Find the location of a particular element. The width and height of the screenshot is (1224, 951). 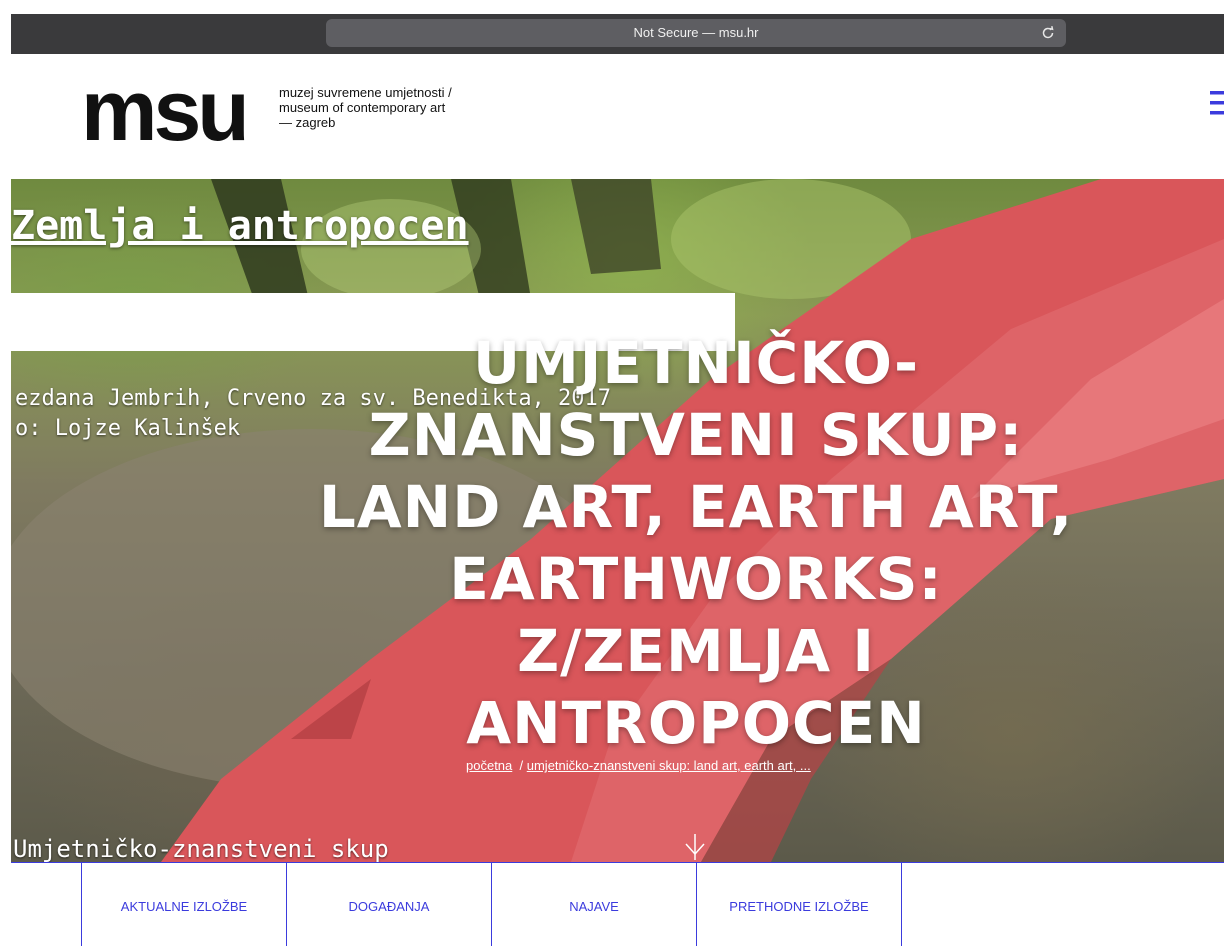

title-line: ZNANSTVENI SKUP: is located at coordinates (696, 435).